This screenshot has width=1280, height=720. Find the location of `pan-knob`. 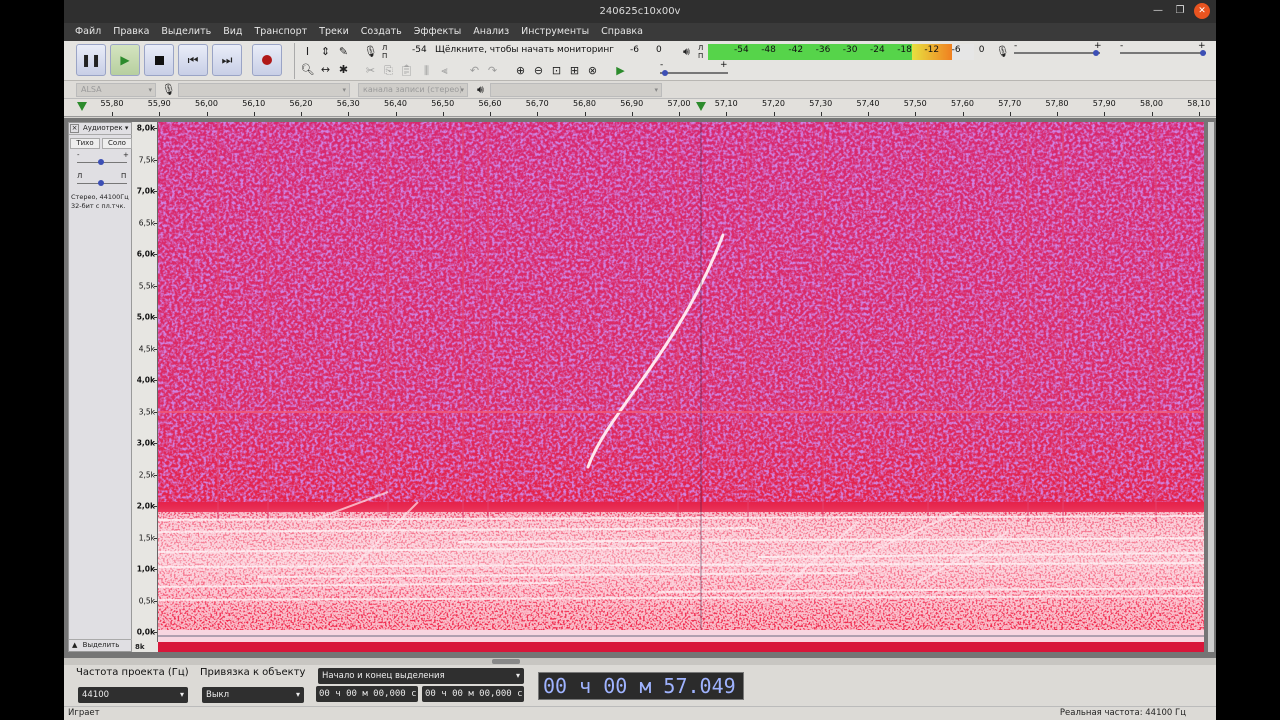

pan-knob is located at coordinates (101, 183).